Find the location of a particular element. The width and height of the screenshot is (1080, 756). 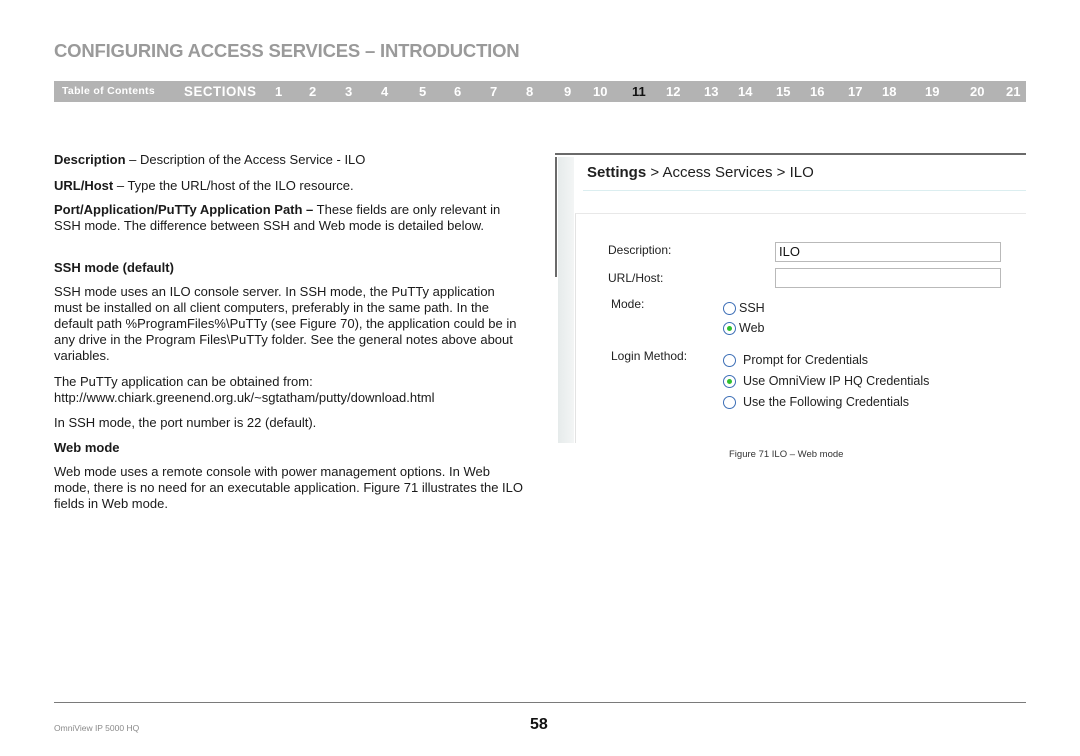

mode-web-label: Web is located at coordinates (752, 328).